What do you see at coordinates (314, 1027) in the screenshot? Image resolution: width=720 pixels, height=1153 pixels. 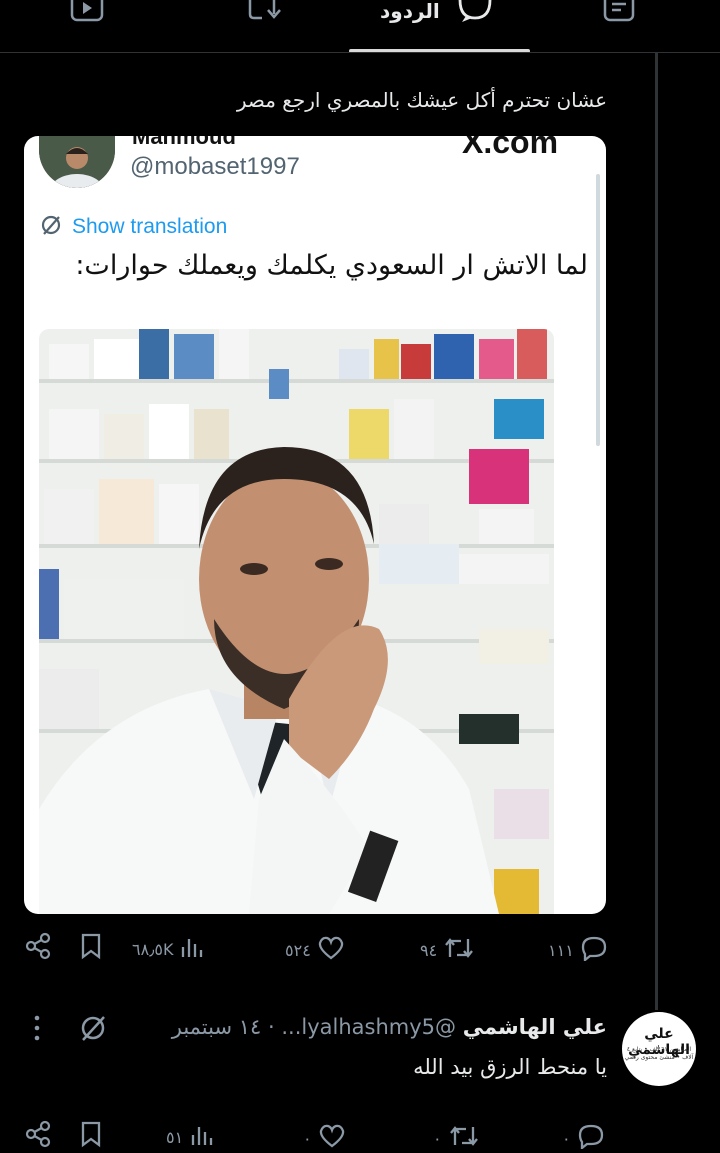 I see `reply-meta: @lyalhashmy5... · ١٤ سبتمبر` at bounding box center [314, 1027].